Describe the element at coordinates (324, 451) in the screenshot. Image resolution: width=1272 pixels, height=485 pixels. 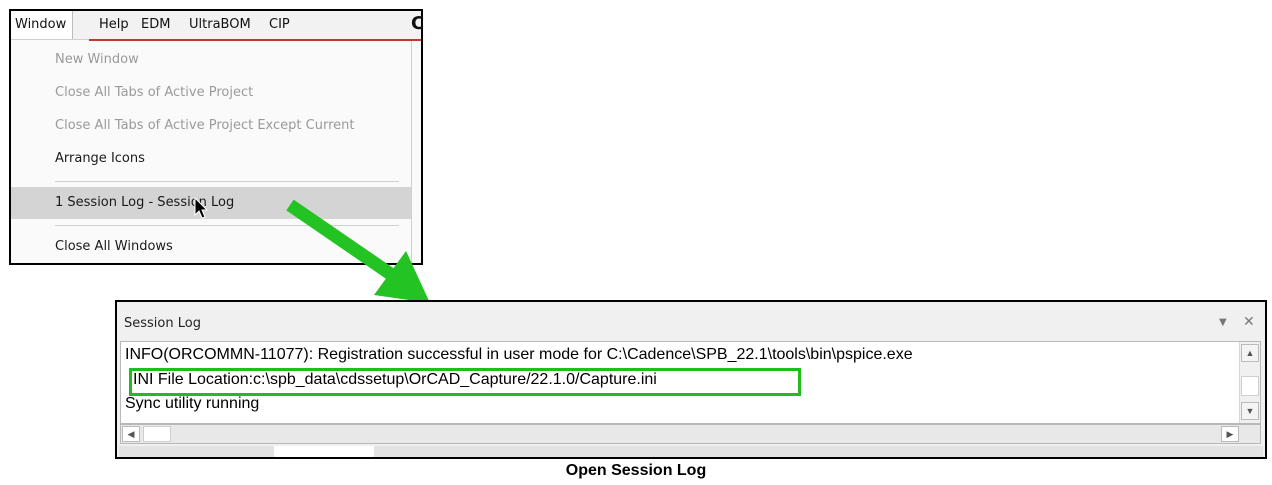
I see `bottom-tab` at that location.